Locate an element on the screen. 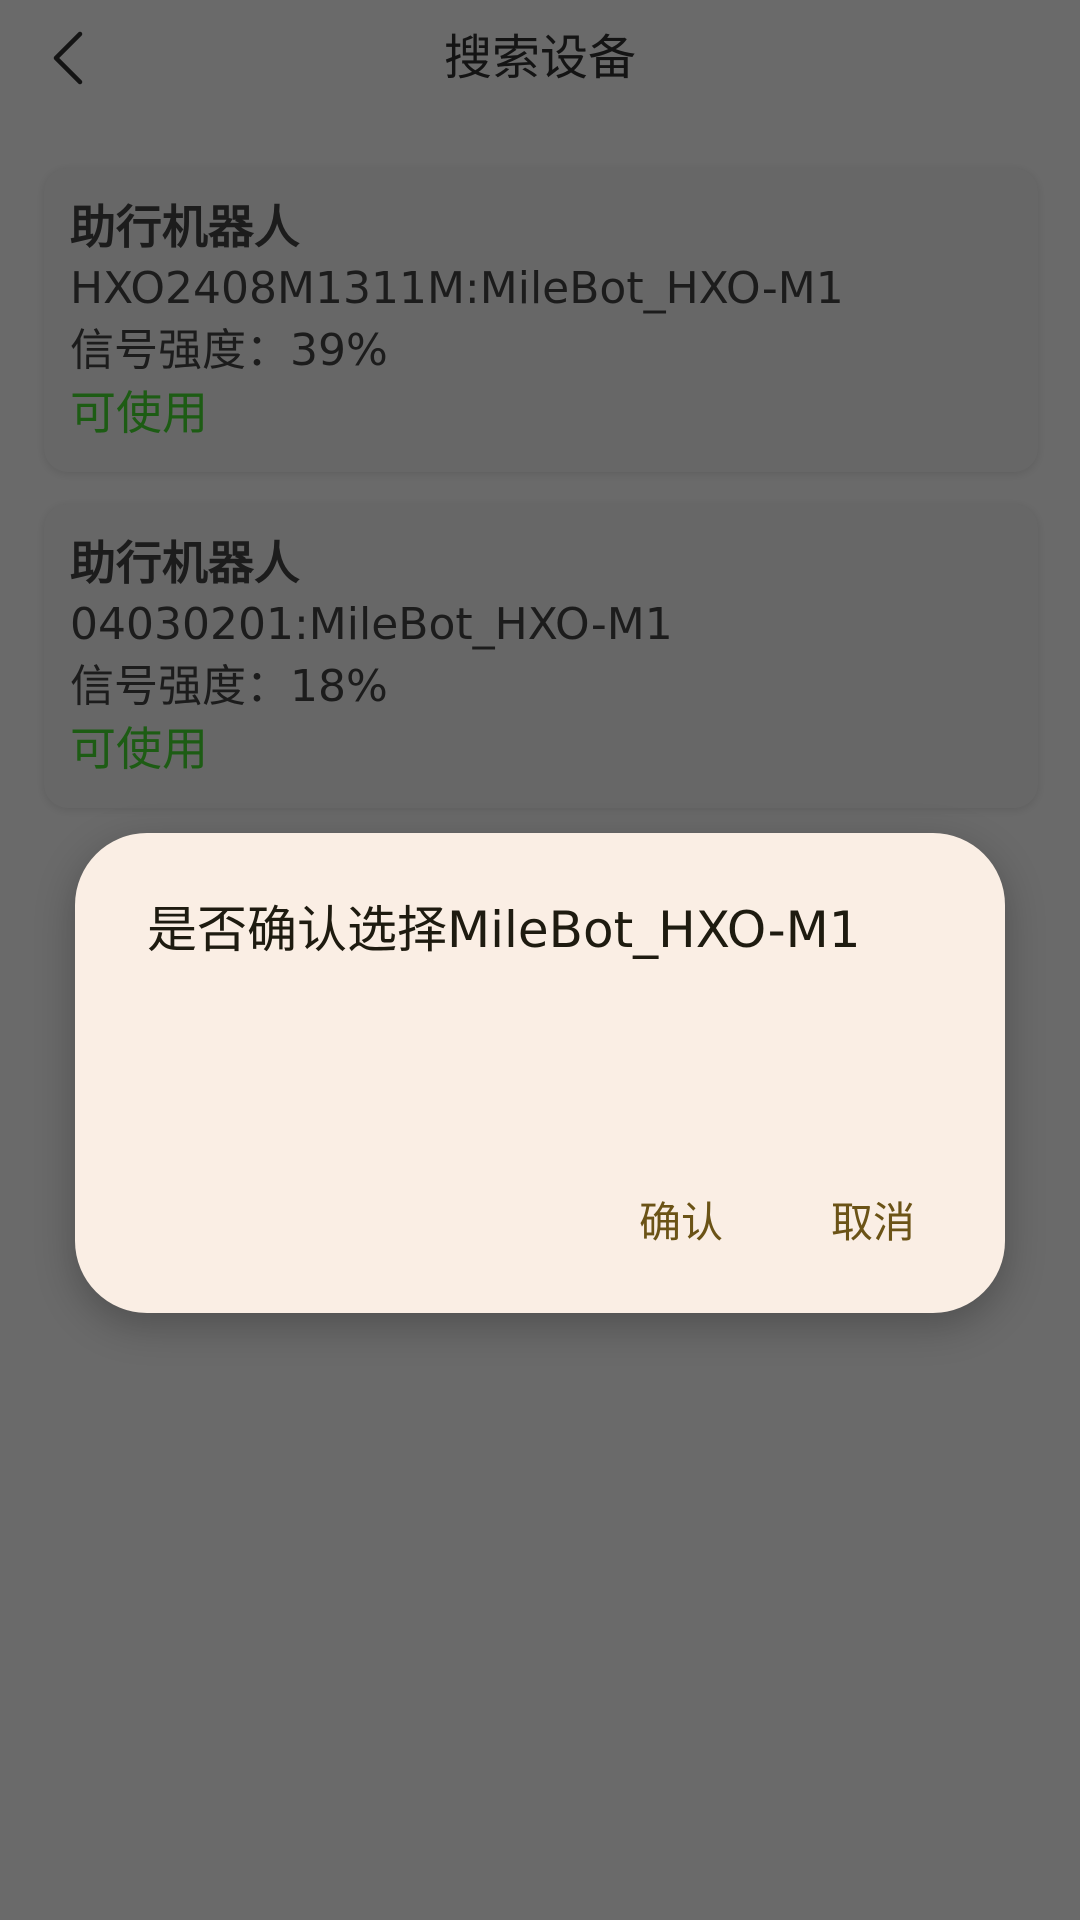 This screenshot has width=1080, height=1920. confirm-button: 确认 is located at coordinates (681, 1223).